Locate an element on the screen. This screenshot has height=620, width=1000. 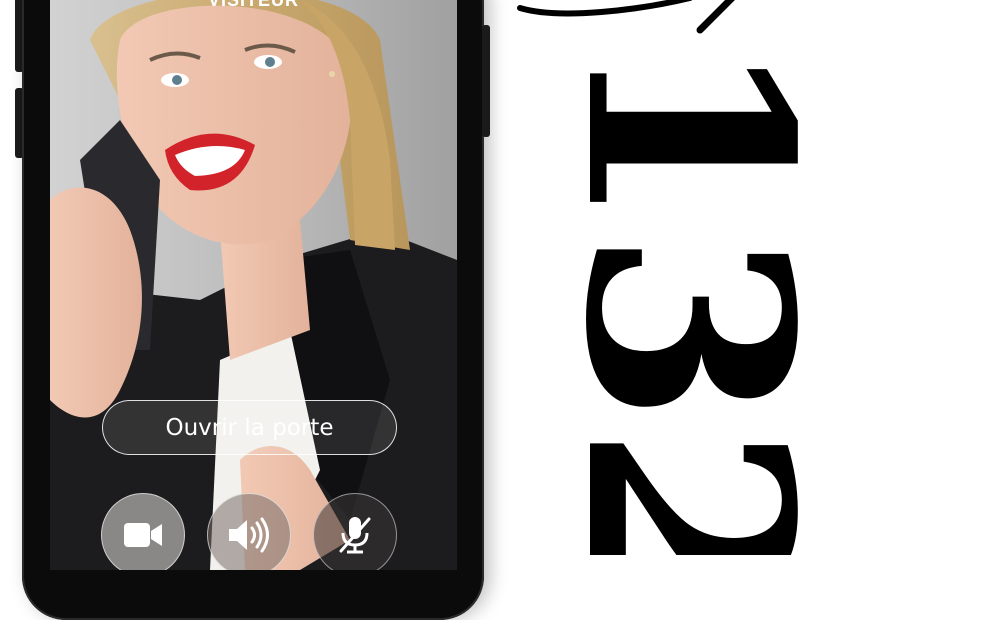
phone-power-button is located at coordinates (486, 81).